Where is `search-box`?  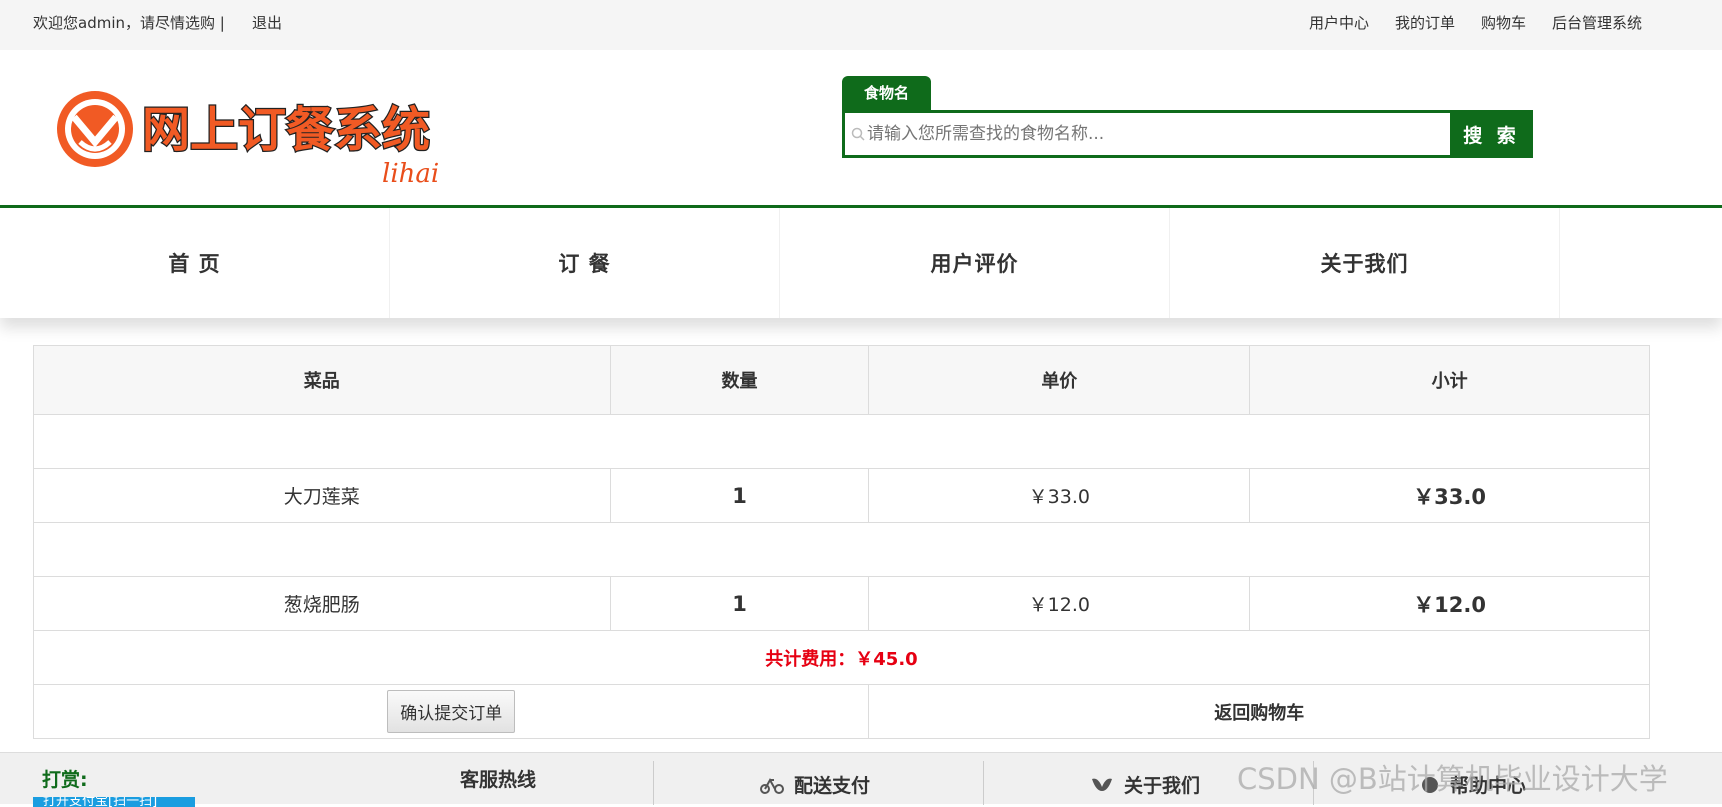 search-box is located at coordinates (1146, 134).